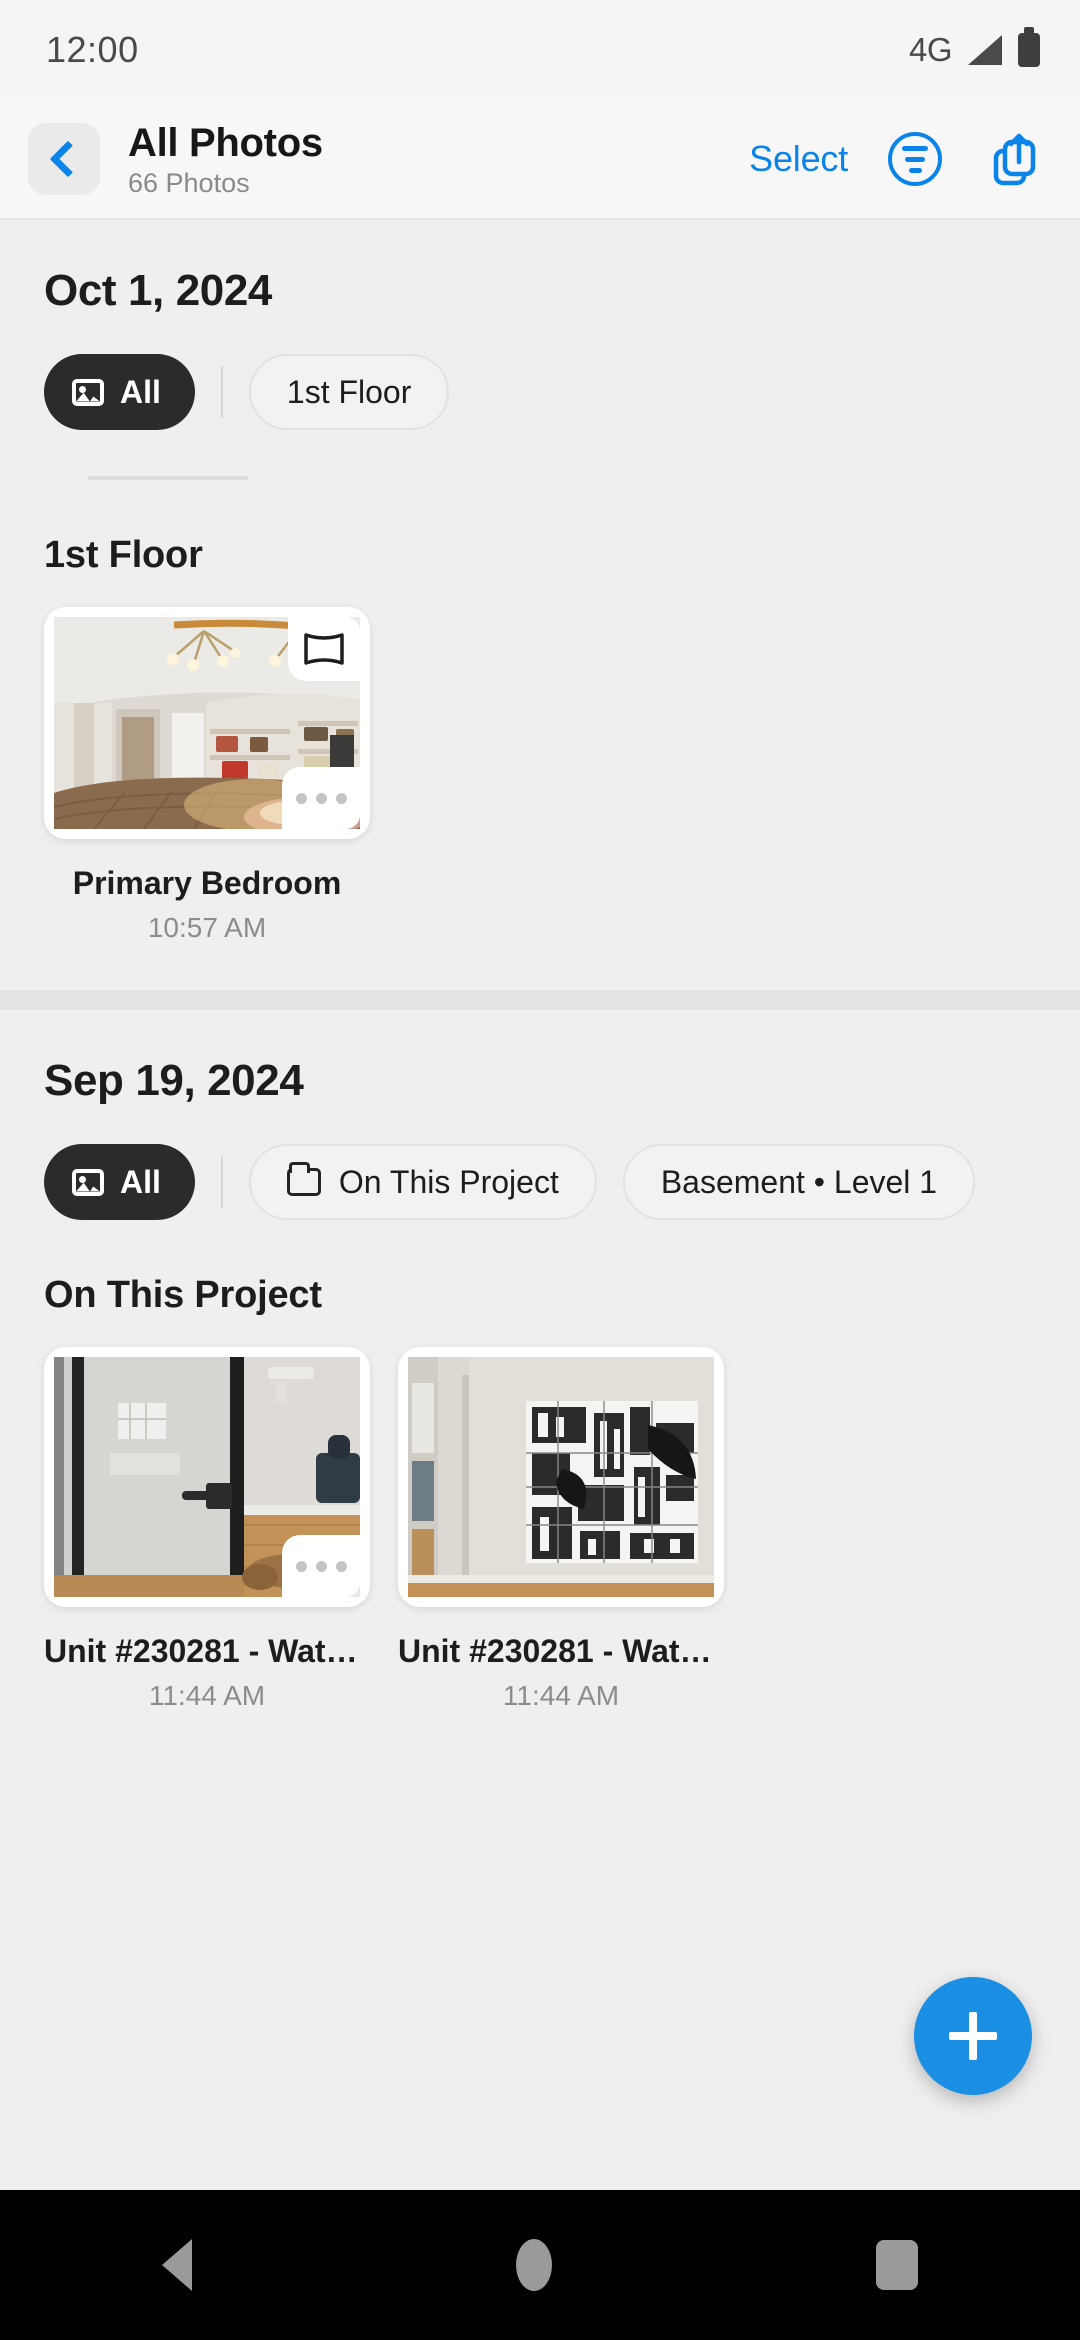 The width and height of the screenshot is (1080, 2340). I want to click on title-block: All Photos 66 Photos, so click(225, 159).